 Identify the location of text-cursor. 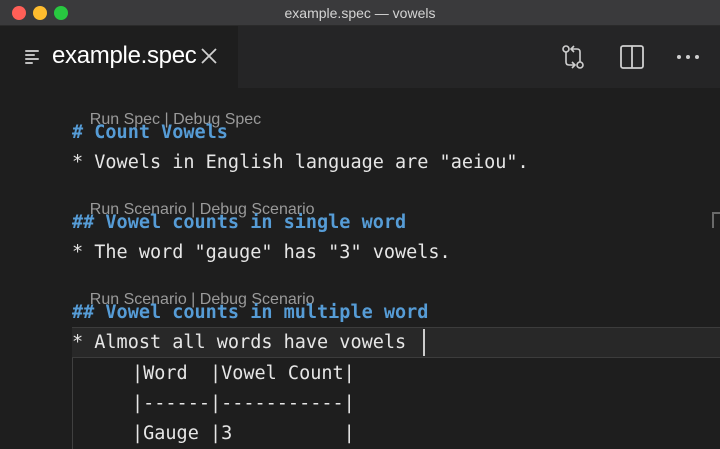
(424, 342).